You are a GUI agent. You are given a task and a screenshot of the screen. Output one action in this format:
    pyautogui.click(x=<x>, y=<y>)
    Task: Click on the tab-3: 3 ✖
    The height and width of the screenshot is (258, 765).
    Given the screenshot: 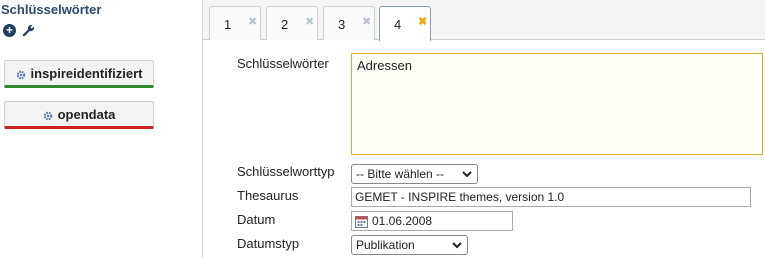 What is the action you would take?
    pyautogui.click(x=349, y=23)
    